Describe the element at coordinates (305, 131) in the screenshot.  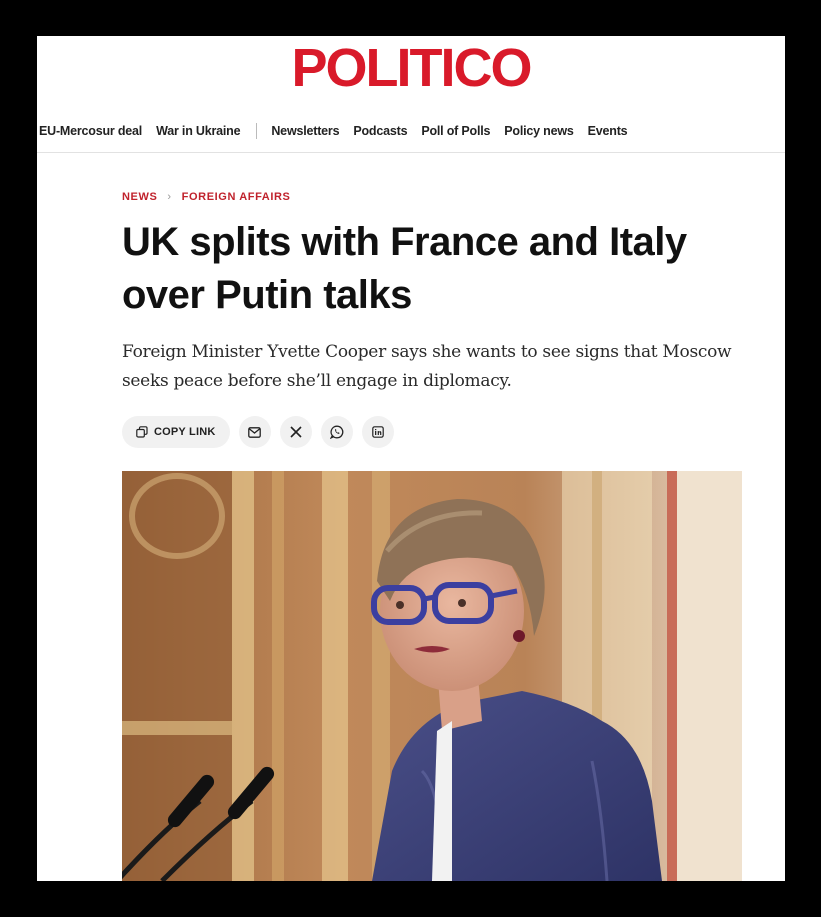
I see `nav-item-newsletters: Newsletters` at that location.